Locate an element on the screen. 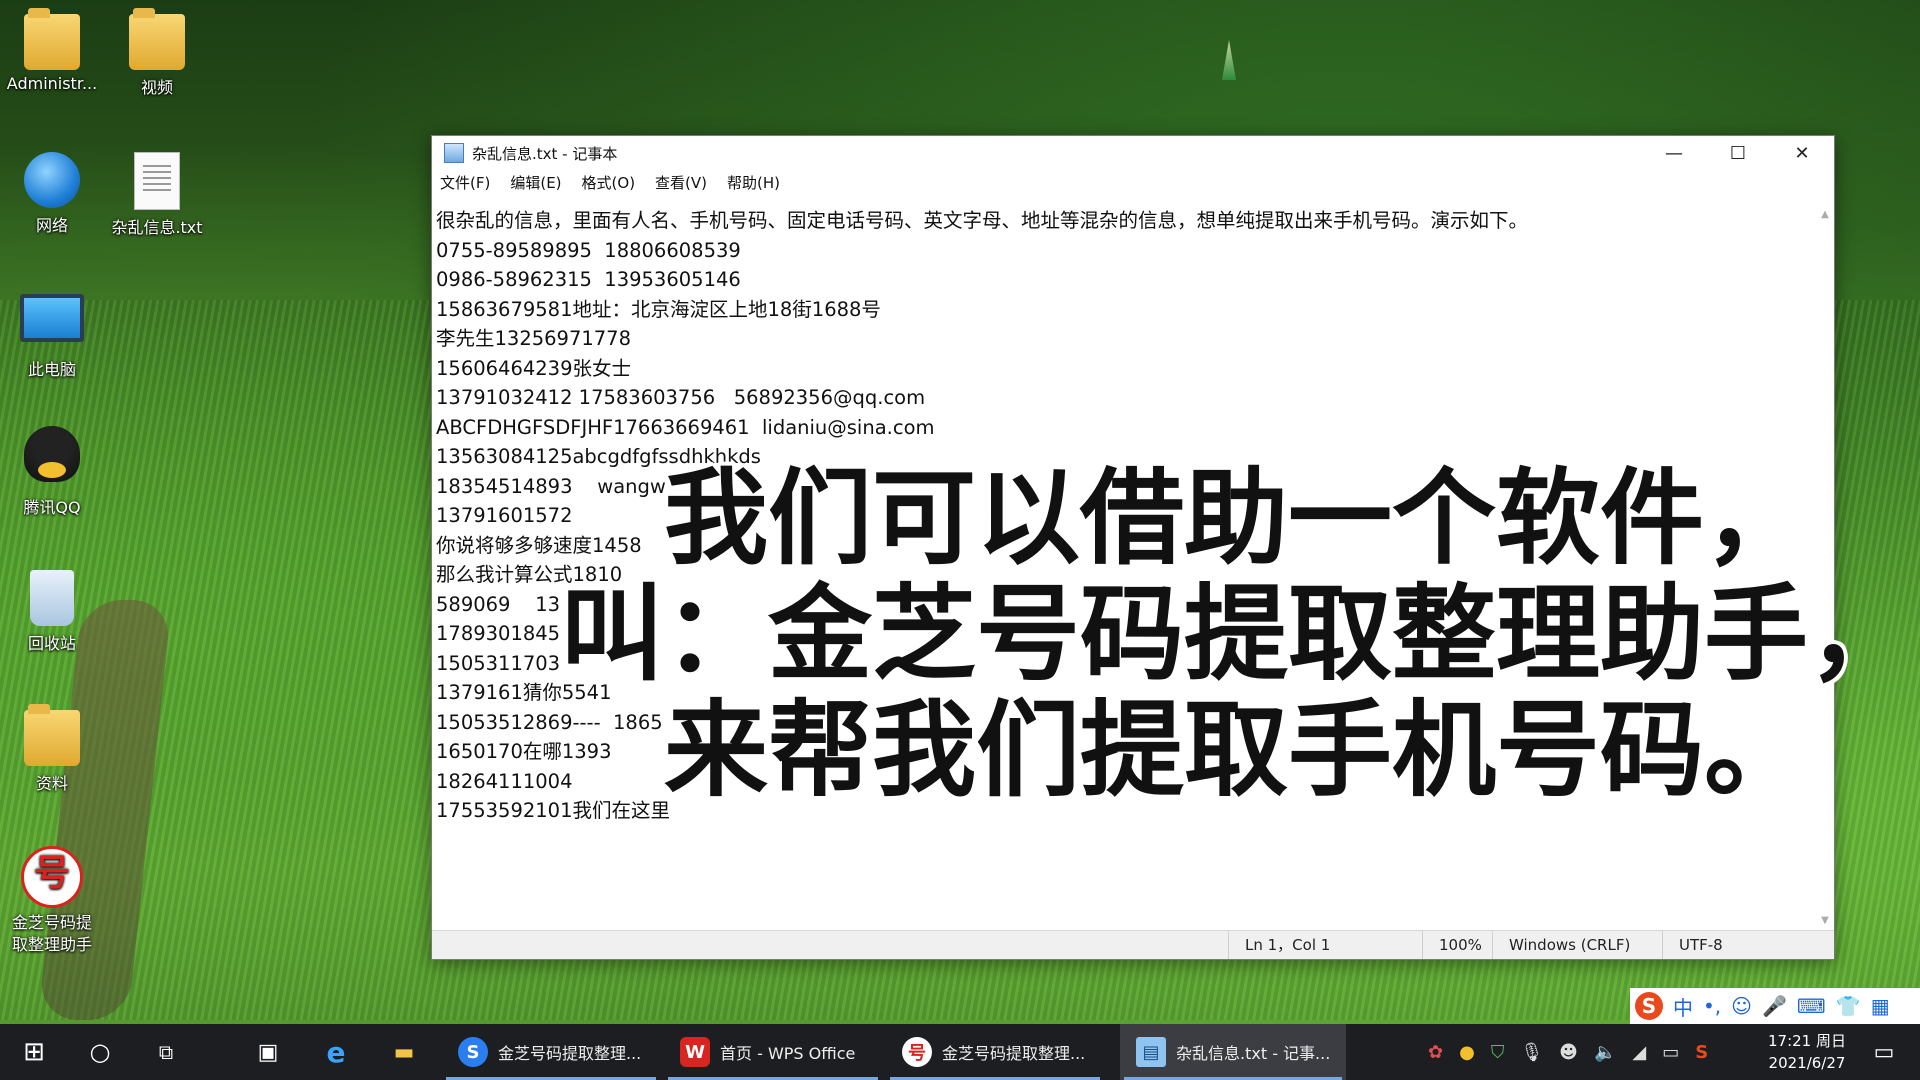  start-button: ⊞ is located at coordinates (34, 1052).